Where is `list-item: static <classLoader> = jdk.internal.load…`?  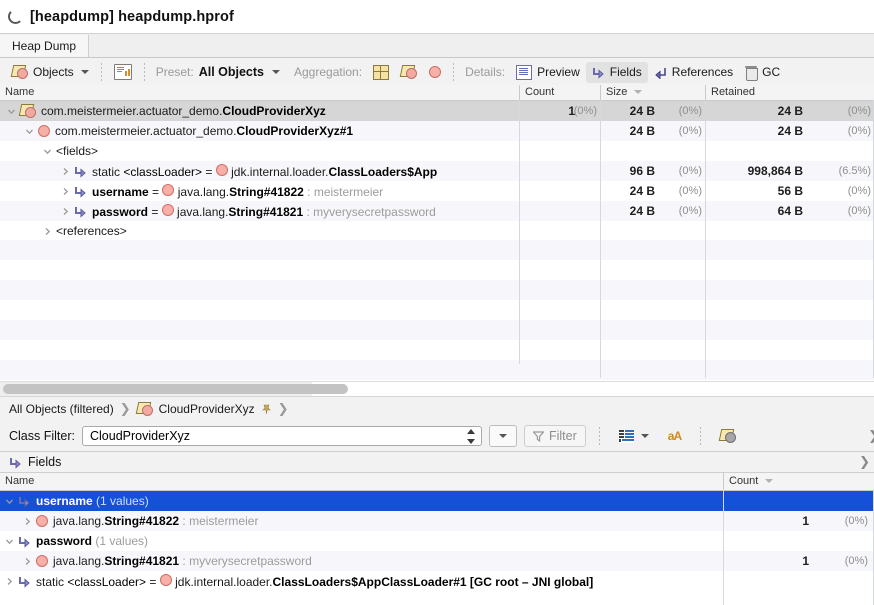 list-item: static <classLoader> = jdk.internal.load… is located at coordinates (437, 581).